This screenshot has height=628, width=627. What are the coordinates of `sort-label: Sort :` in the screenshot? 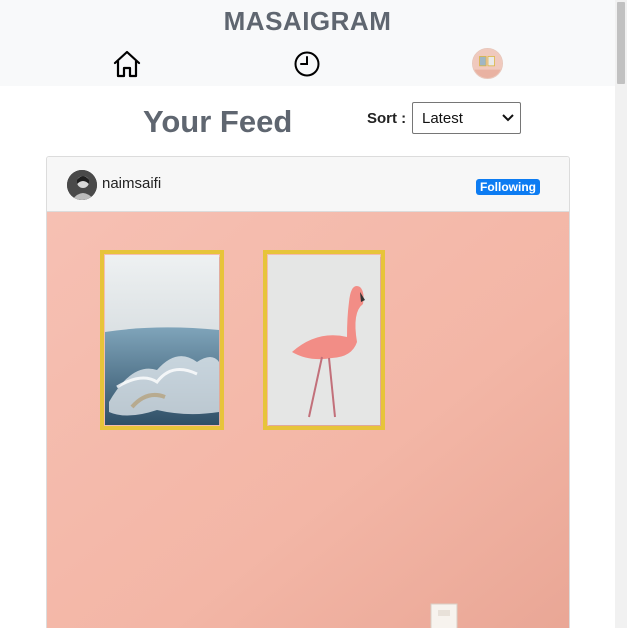 It's located at (387, 118).